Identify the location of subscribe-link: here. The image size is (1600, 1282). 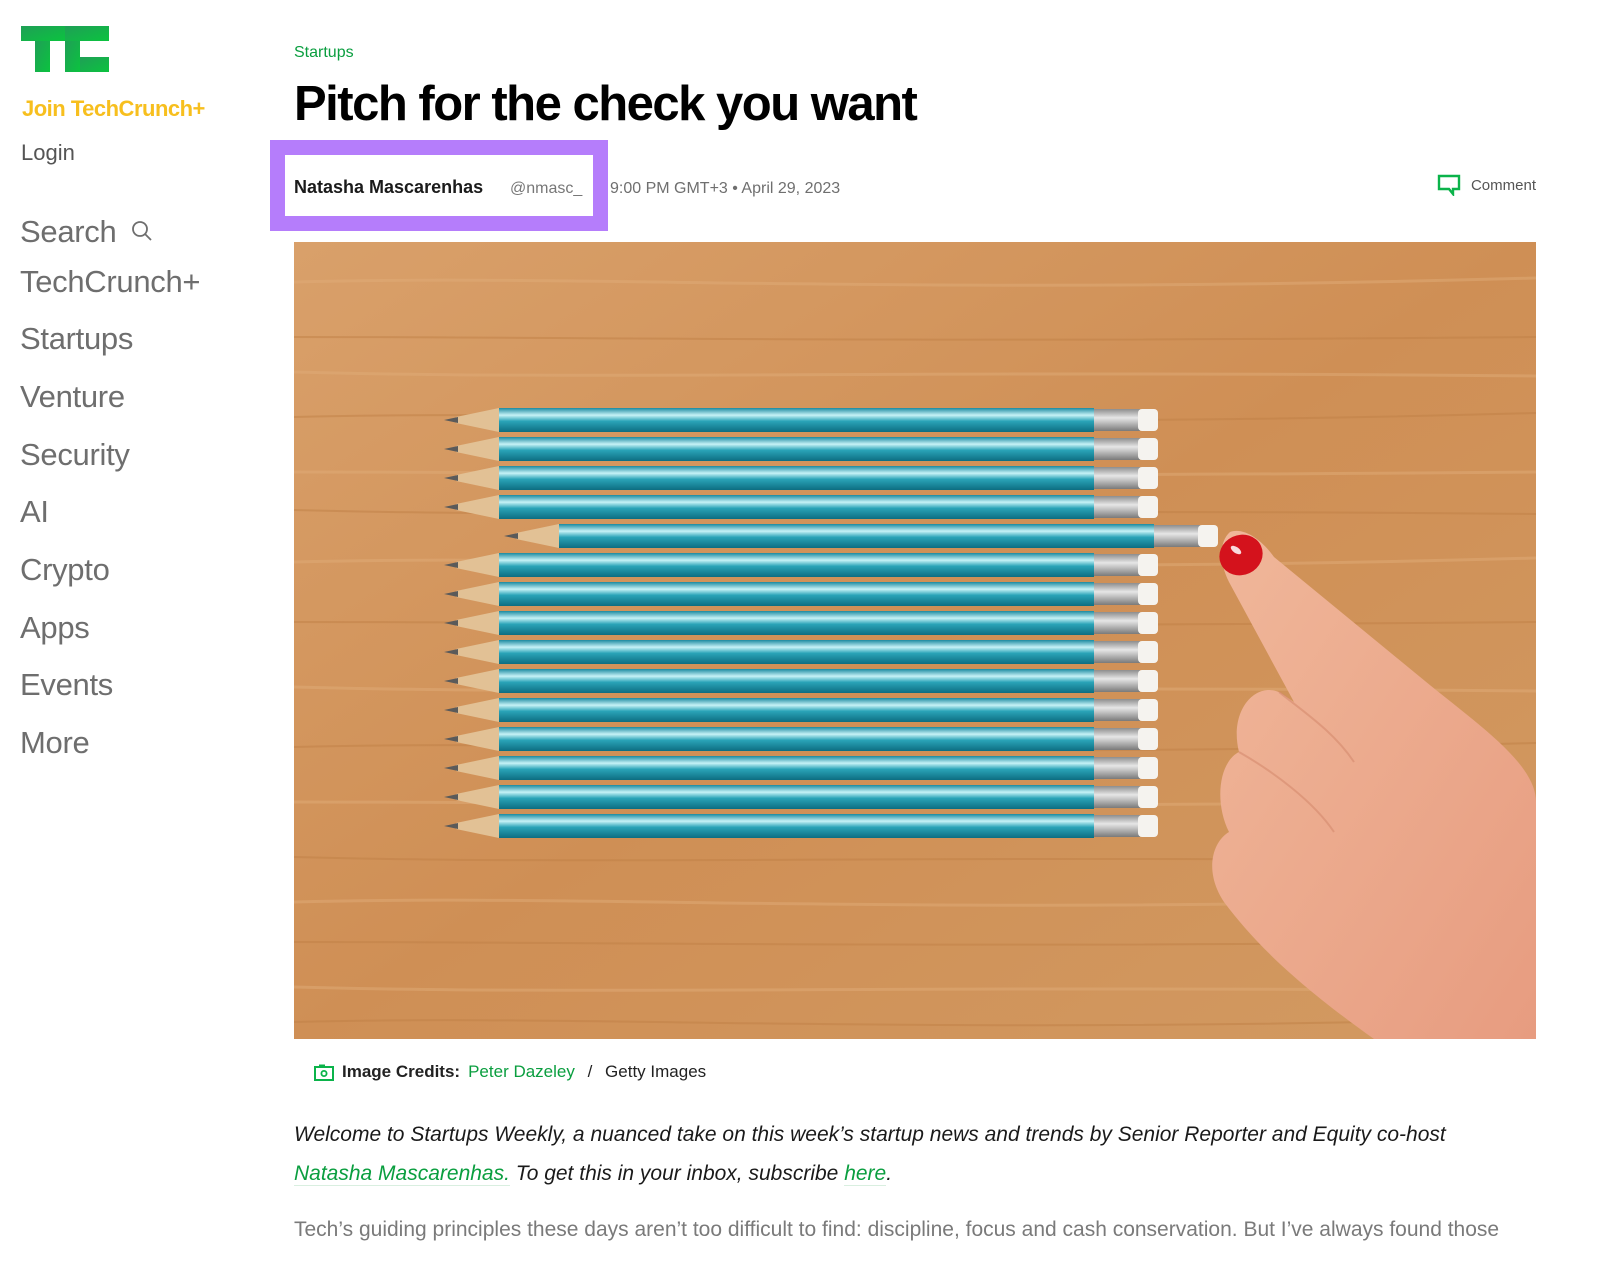
(865, 1174).